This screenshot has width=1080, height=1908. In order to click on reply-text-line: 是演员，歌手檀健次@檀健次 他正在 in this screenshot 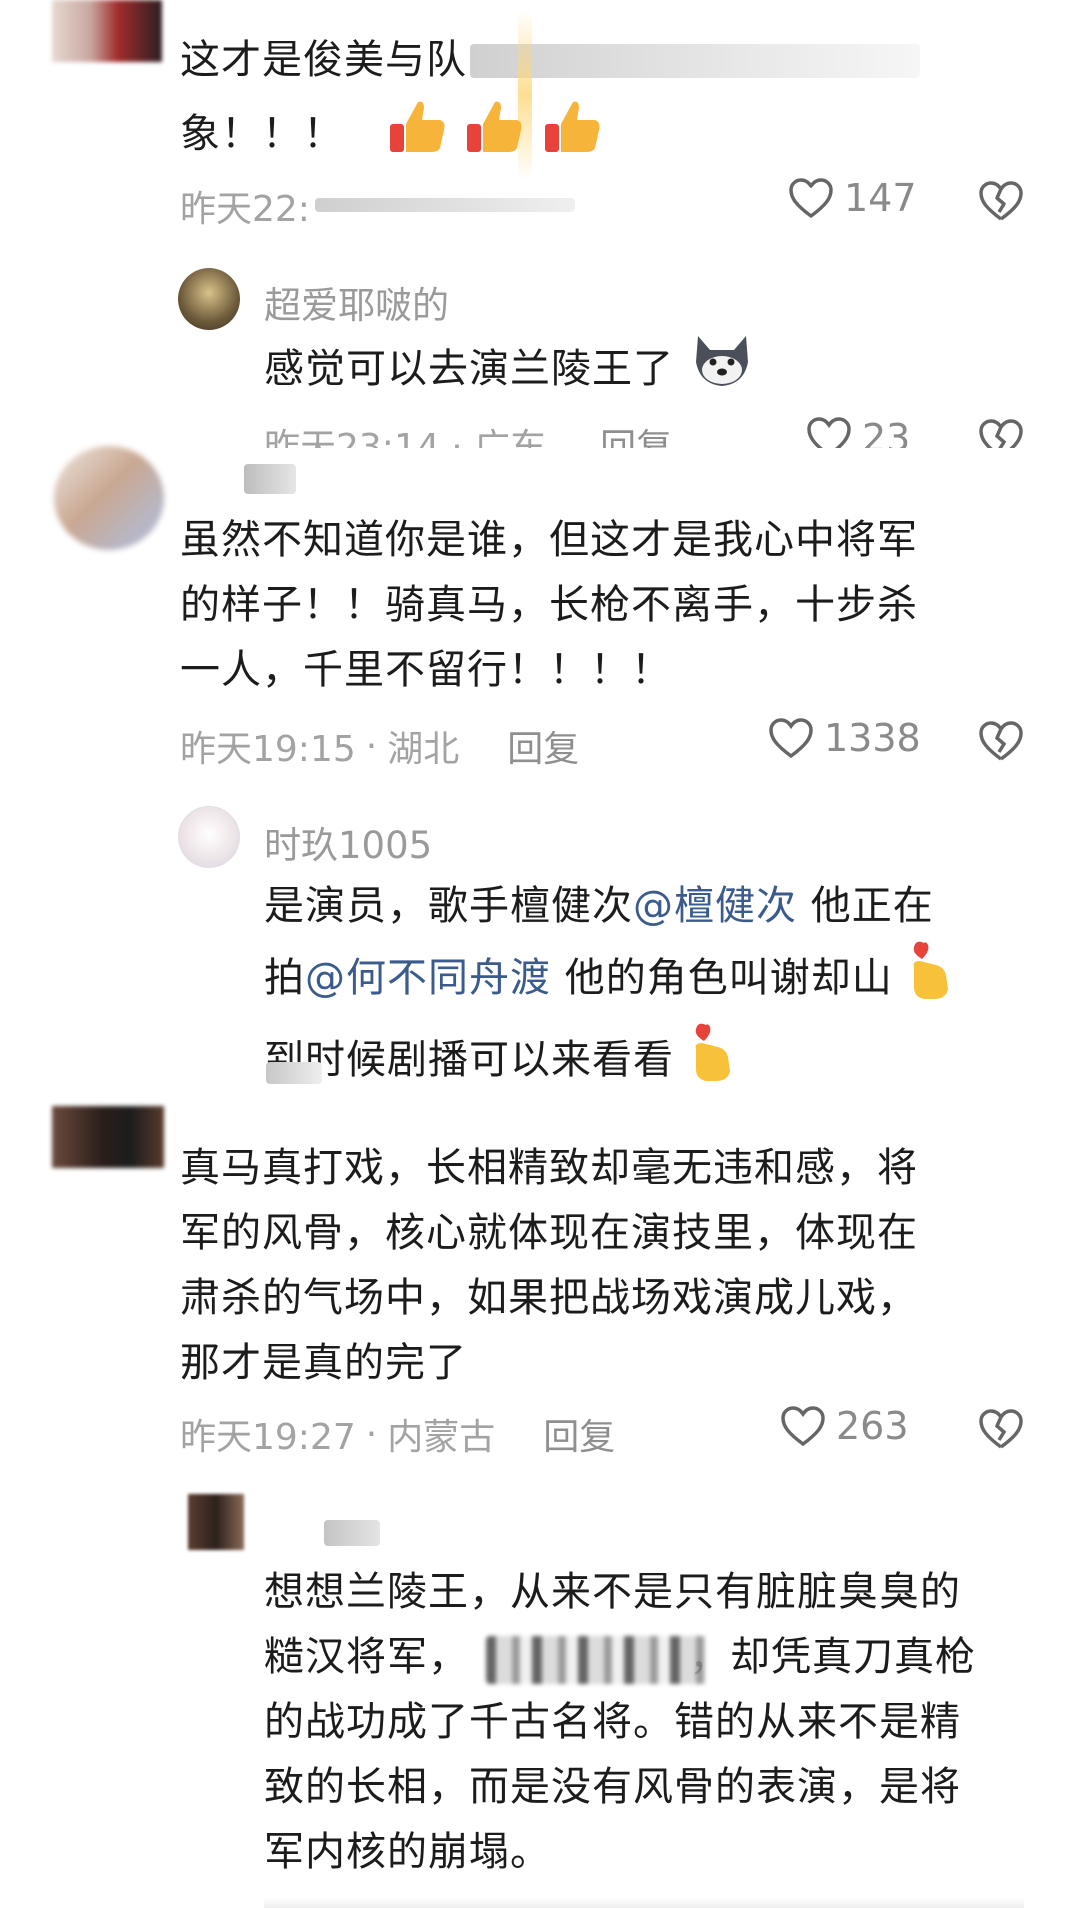, I will do `click(608, 906)`.